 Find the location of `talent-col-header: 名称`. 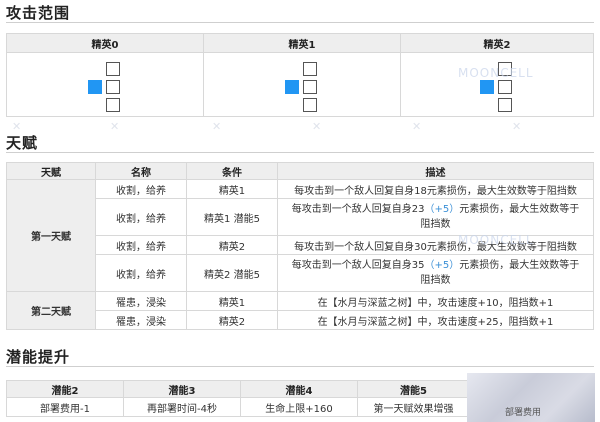

talent-col-header: 名称 is located at coordinates (141, 171).